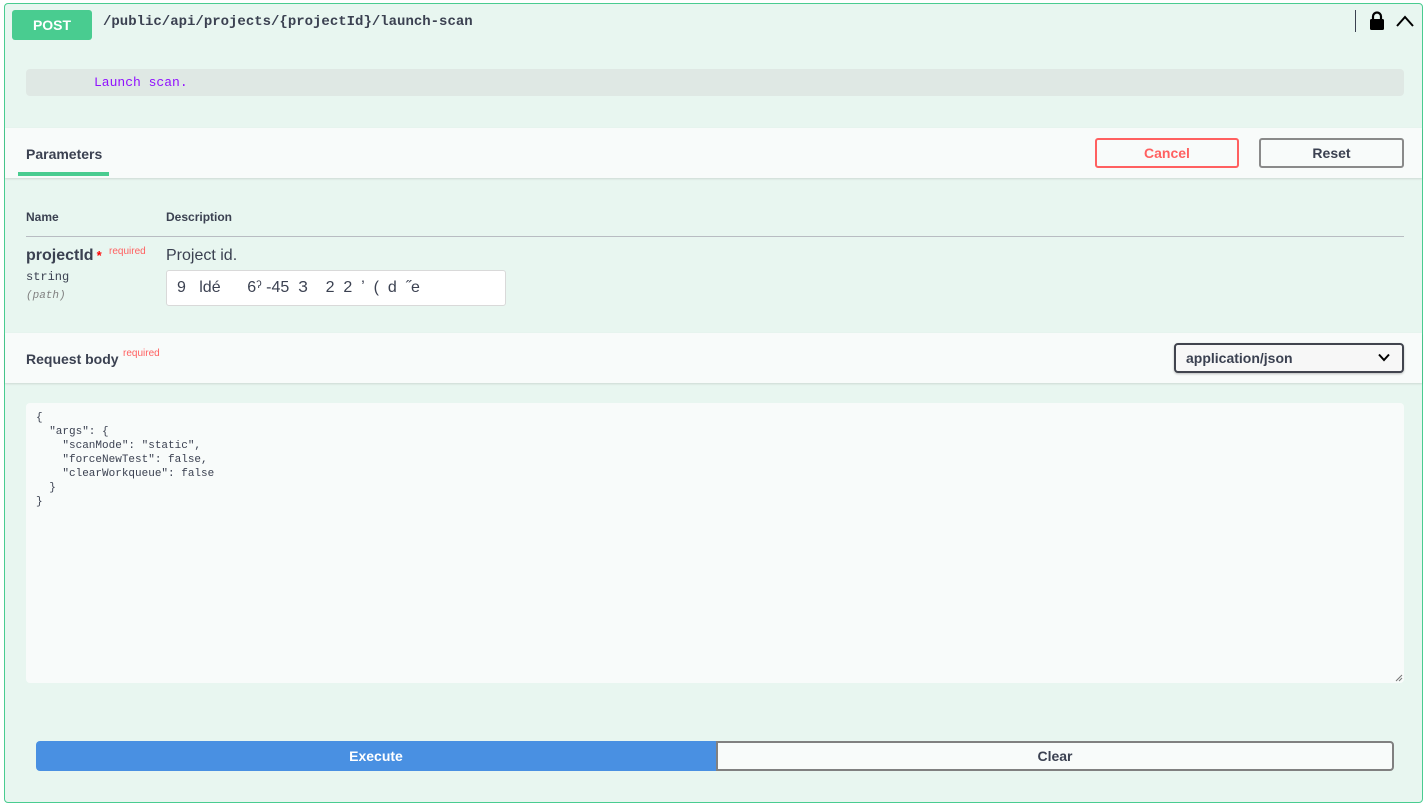 This screenshot has height=803, width=1426. I want to click on tab-underline, so click(63, 174).